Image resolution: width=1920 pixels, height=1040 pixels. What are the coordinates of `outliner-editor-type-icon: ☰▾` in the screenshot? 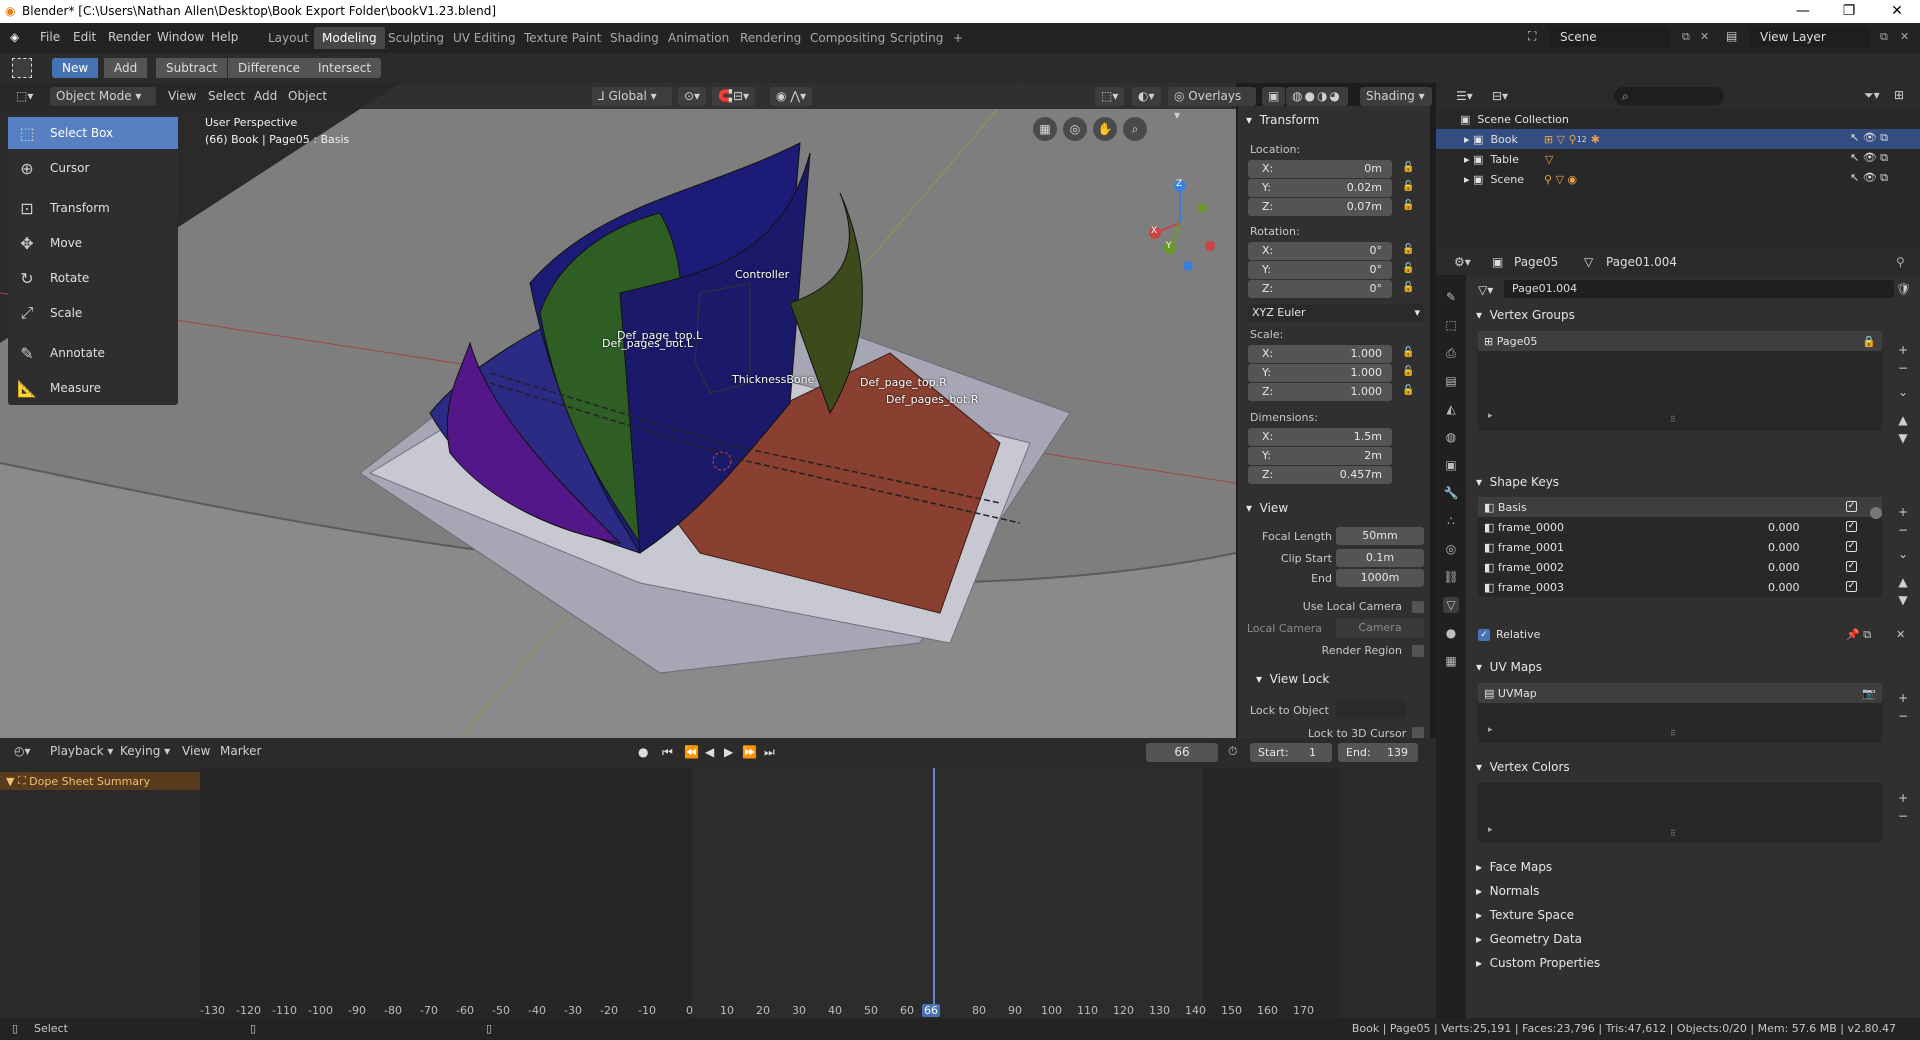 It's located at (1464, 96).